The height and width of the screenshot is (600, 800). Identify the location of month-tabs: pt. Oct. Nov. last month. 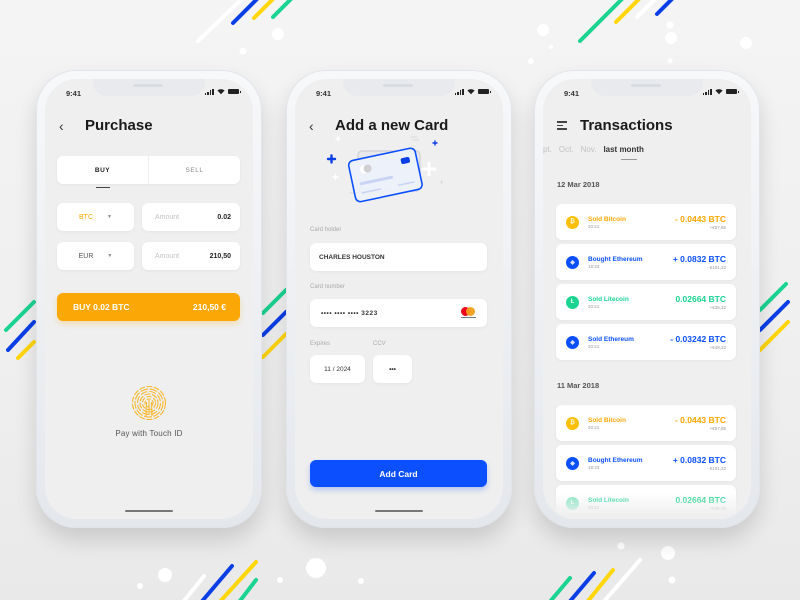
(593, 152).